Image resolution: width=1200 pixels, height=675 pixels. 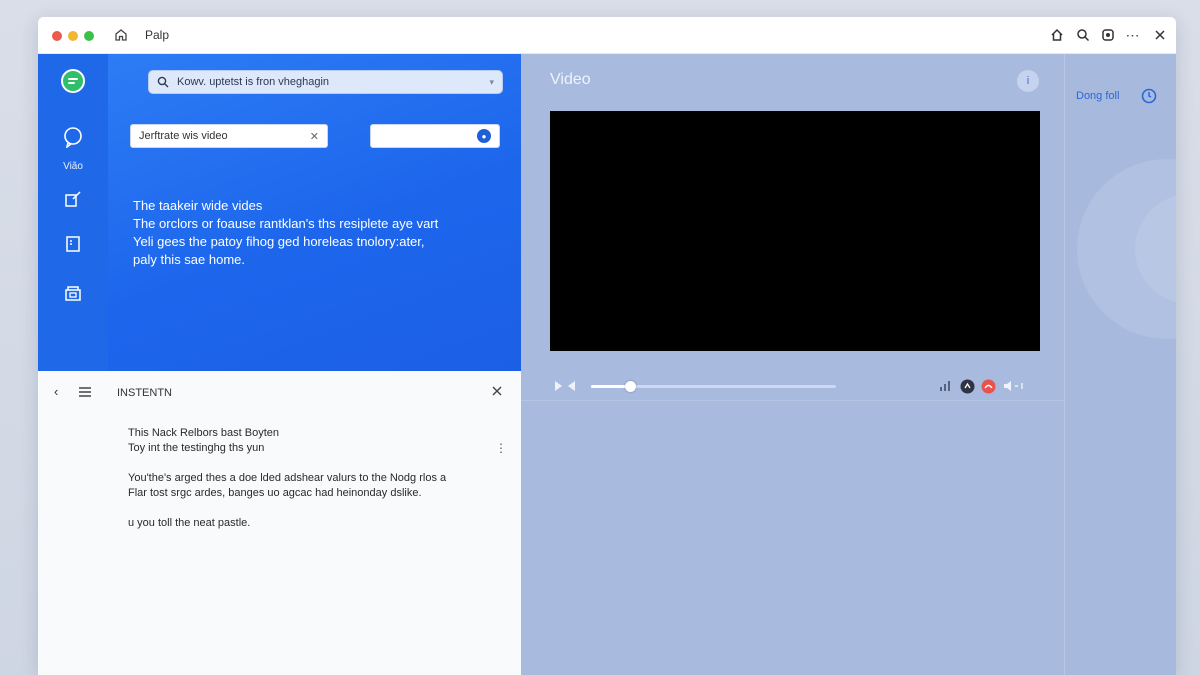 What do you see at coordinates (631, 386) in the screenshot?
I see `seek-handle` at bounding box center [631, 386].